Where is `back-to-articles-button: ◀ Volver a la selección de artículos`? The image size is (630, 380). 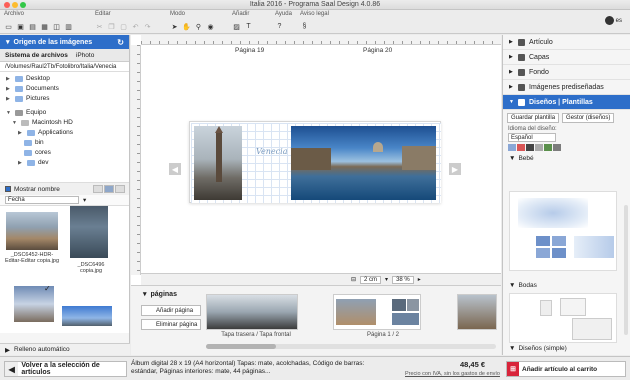
back-to-articles-button: ◀ Volver a la selección de artículos is located at coordinates (65, 369).